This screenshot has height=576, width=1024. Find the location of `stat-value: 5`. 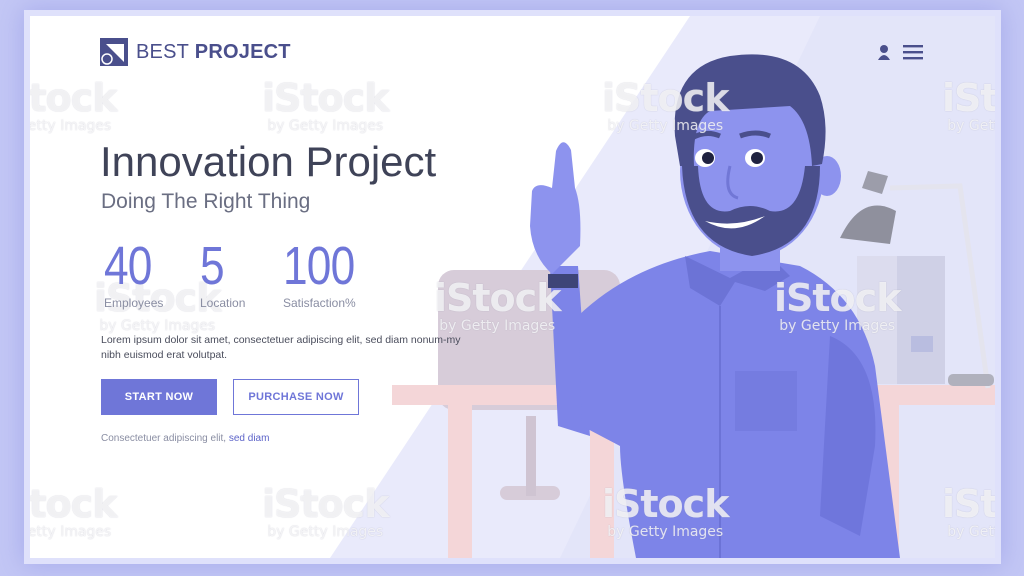

stat-value: 5 is located at coordinates (212, 266).